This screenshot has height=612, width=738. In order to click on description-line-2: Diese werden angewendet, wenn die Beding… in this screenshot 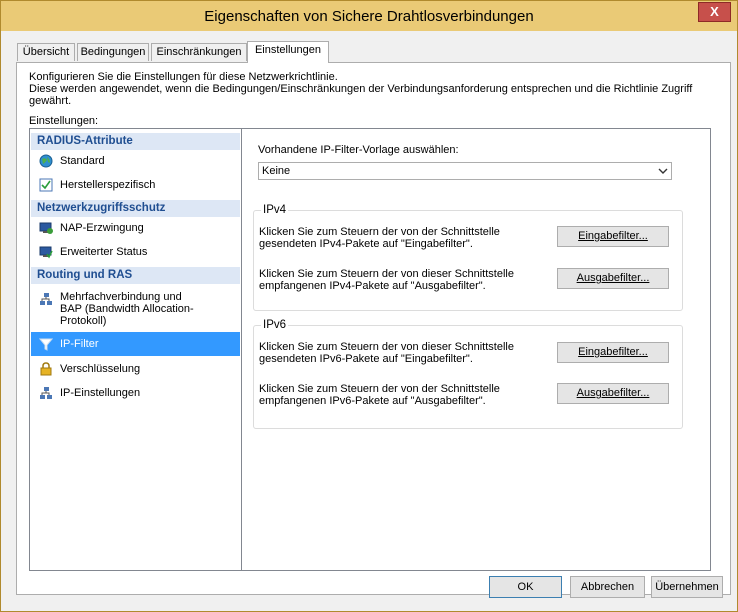, I will do `click(361, 95)`.